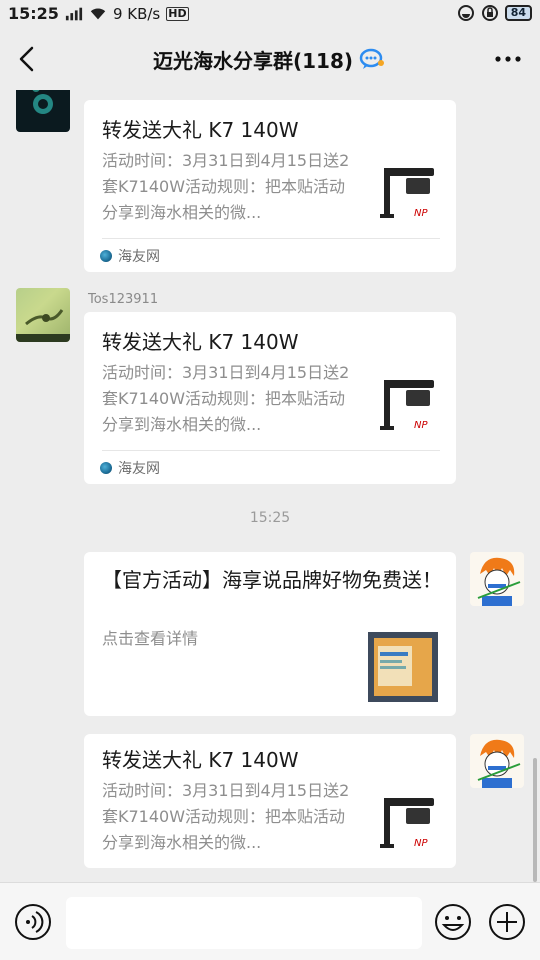  What do you see at coordinates (244, 923) in the screenshot?
I see `message-input` at bounding box center [244, 923].